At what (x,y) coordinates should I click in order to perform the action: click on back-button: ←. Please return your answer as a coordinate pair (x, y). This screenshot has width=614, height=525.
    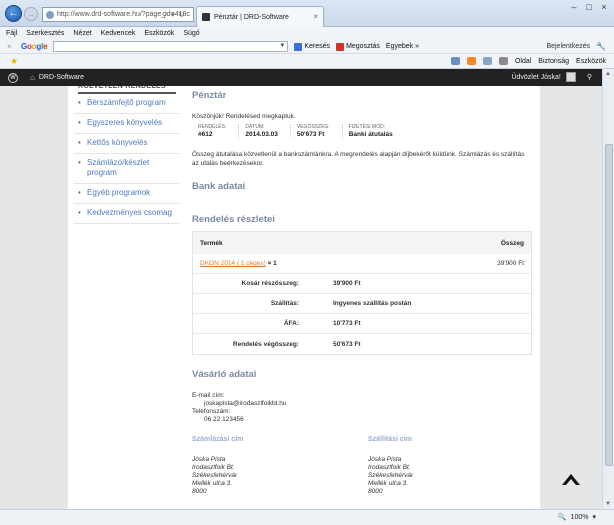
    Looking at the image, I should click on (13, 13).